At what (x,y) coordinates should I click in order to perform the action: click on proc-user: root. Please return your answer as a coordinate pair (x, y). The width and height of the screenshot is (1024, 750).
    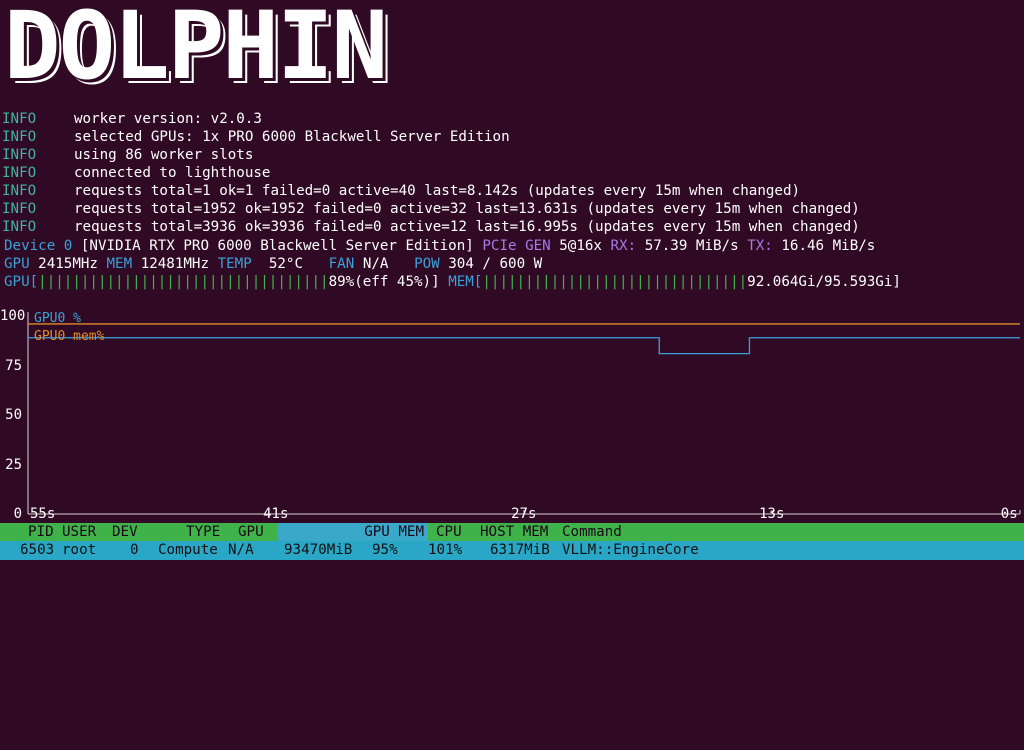
    Looking at the image, I should click on (79, 550).